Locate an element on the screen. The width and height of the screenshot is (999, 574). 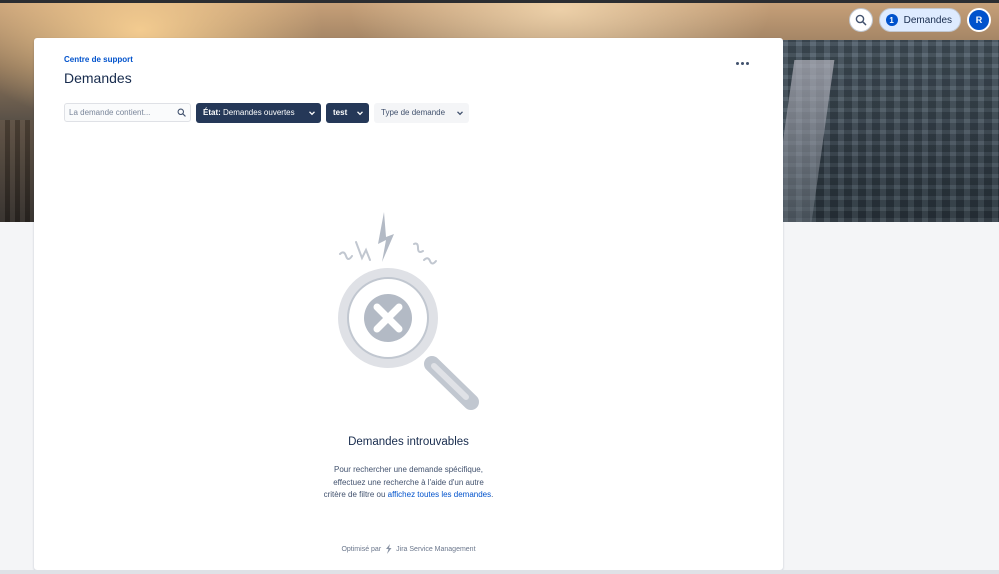
breadcrumb: Centre de support is located at coordinates (98, 59).